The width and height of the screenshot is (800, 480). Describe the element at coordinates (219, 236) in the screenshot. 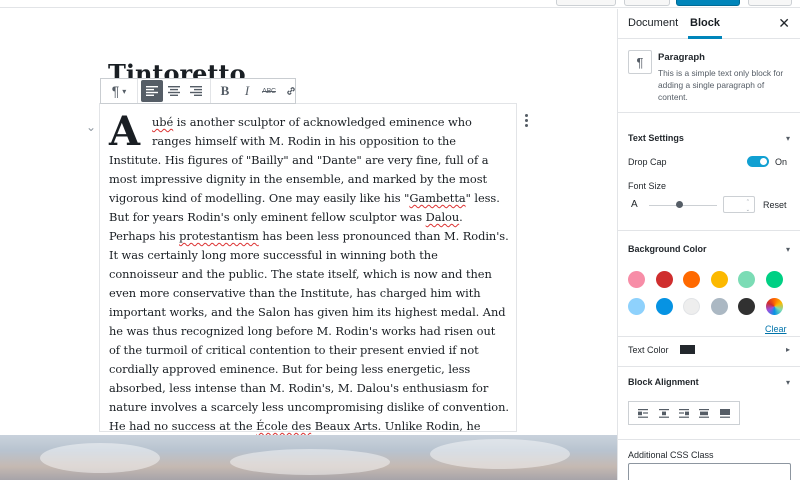

I see `misspelled-word: protestantism` at that location.